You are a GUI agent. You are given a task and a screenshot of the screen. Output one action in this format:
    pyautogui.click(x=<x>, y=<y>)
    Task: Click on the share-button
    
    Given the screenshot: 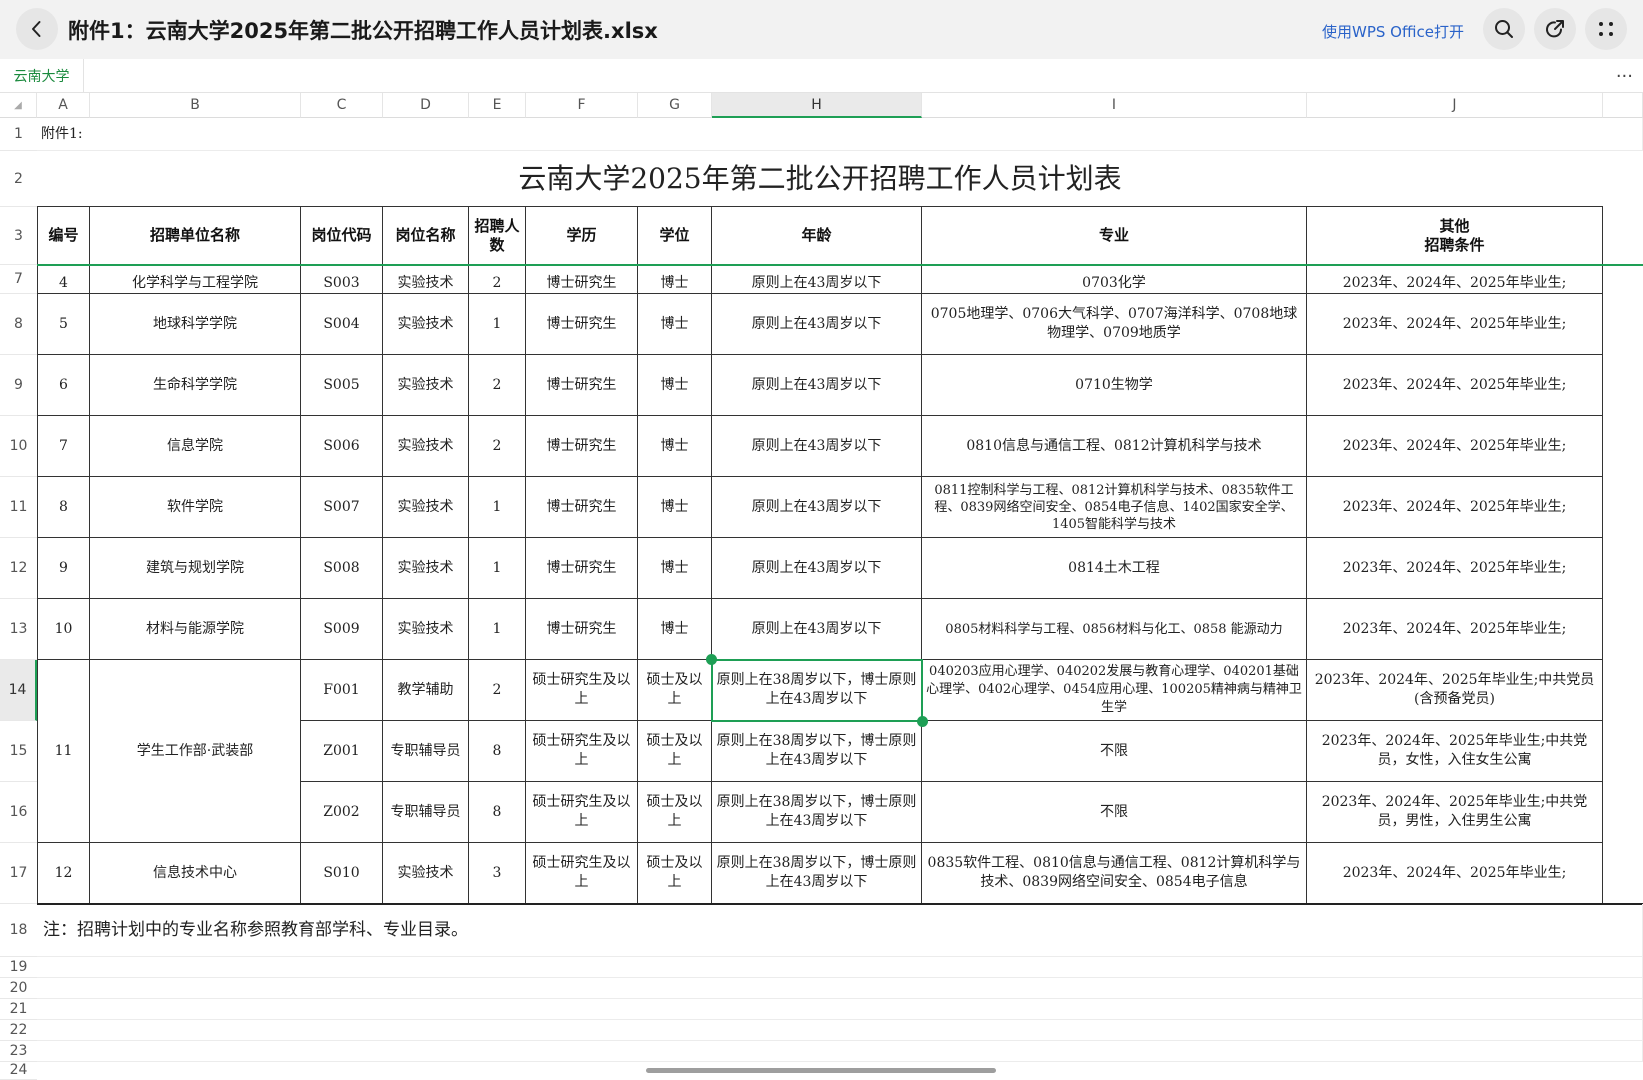 What is the action you would take?
    pyautogui.click(x=1555, y=29)
    